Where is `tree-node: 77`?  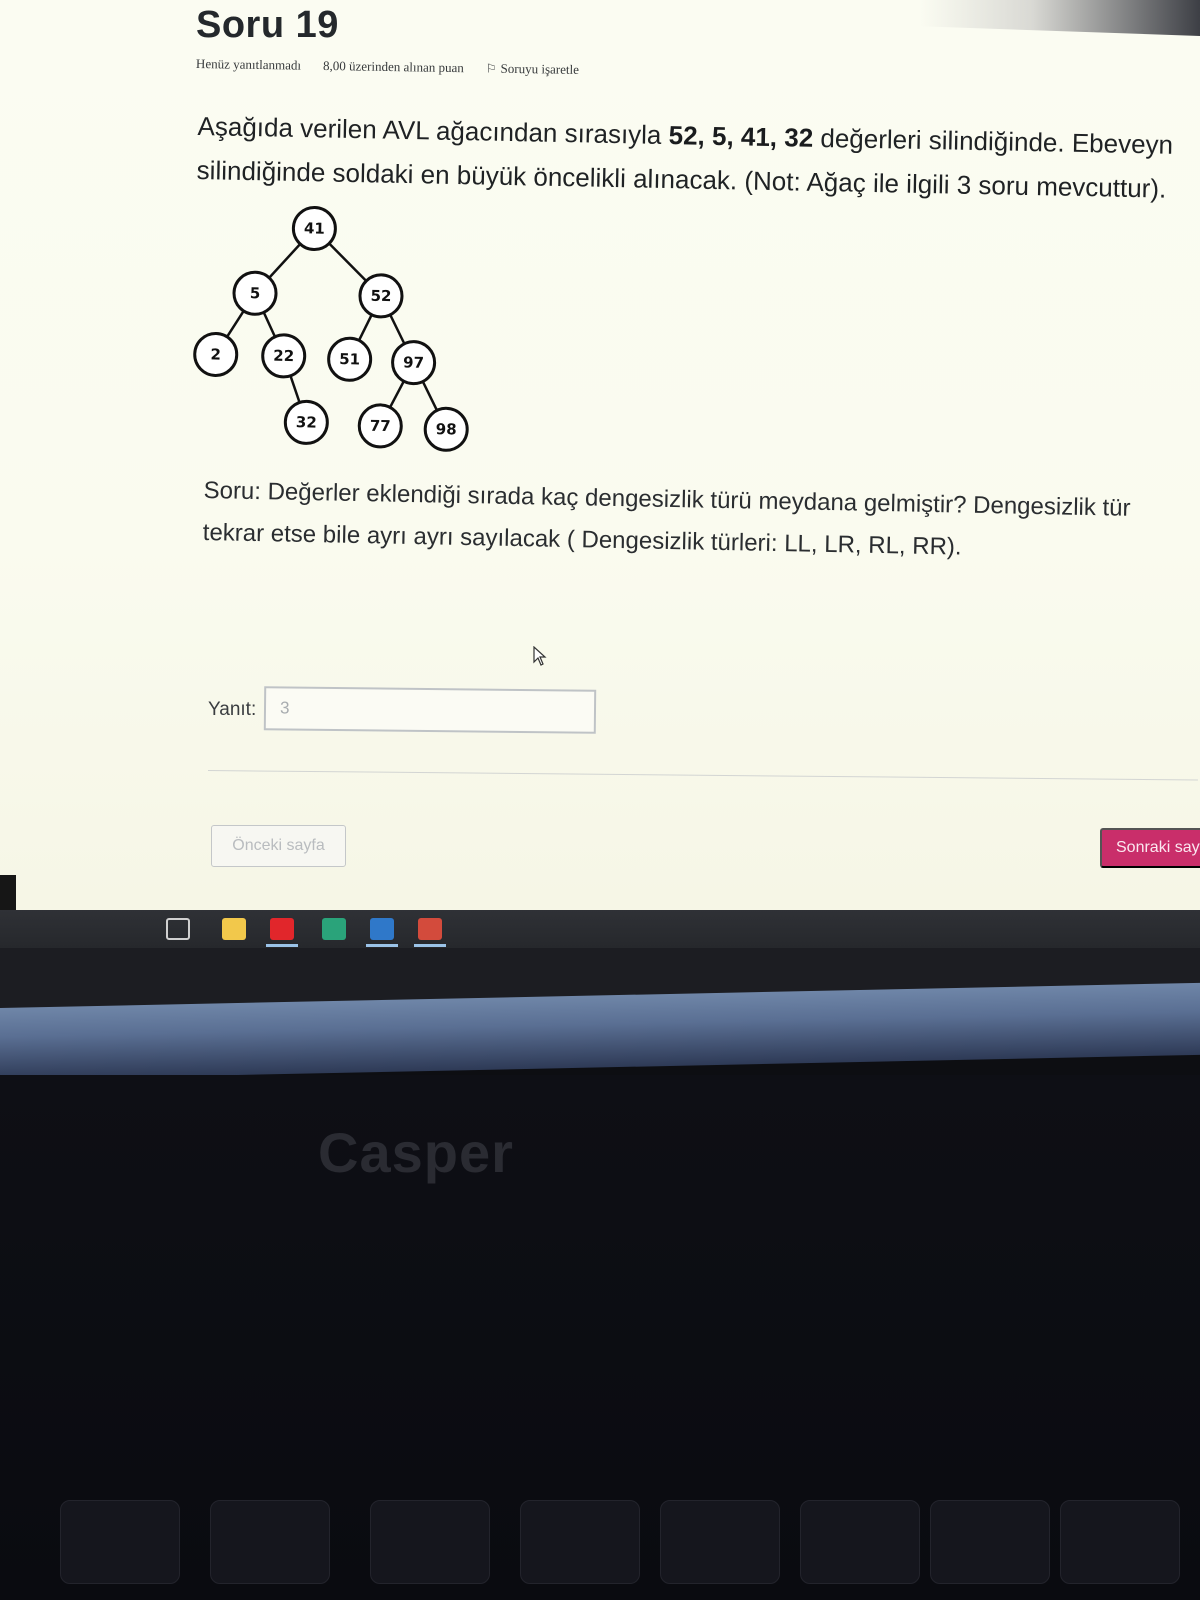 tree-node: 77 is located at coordinates (380, 426).